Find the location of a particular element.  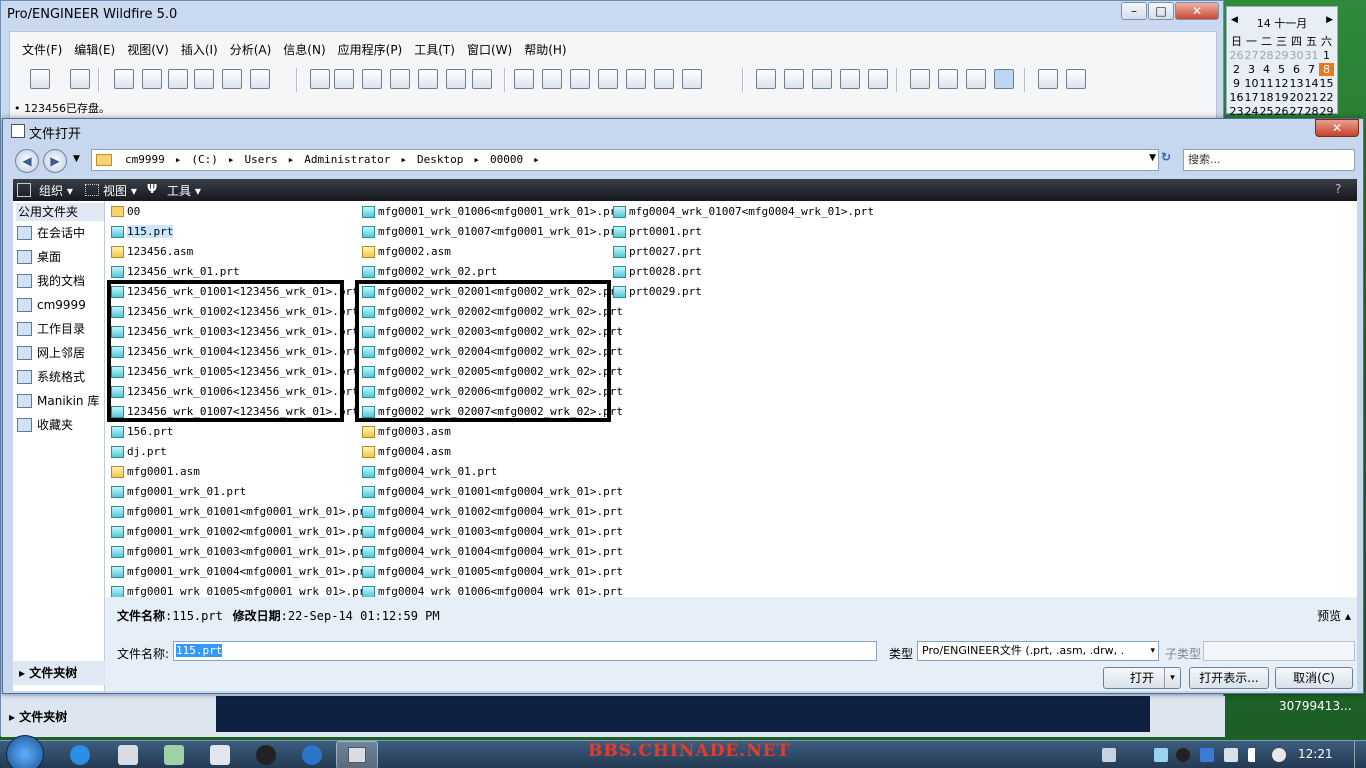

clock: 12:21 is located at coordinates (1315, 754).